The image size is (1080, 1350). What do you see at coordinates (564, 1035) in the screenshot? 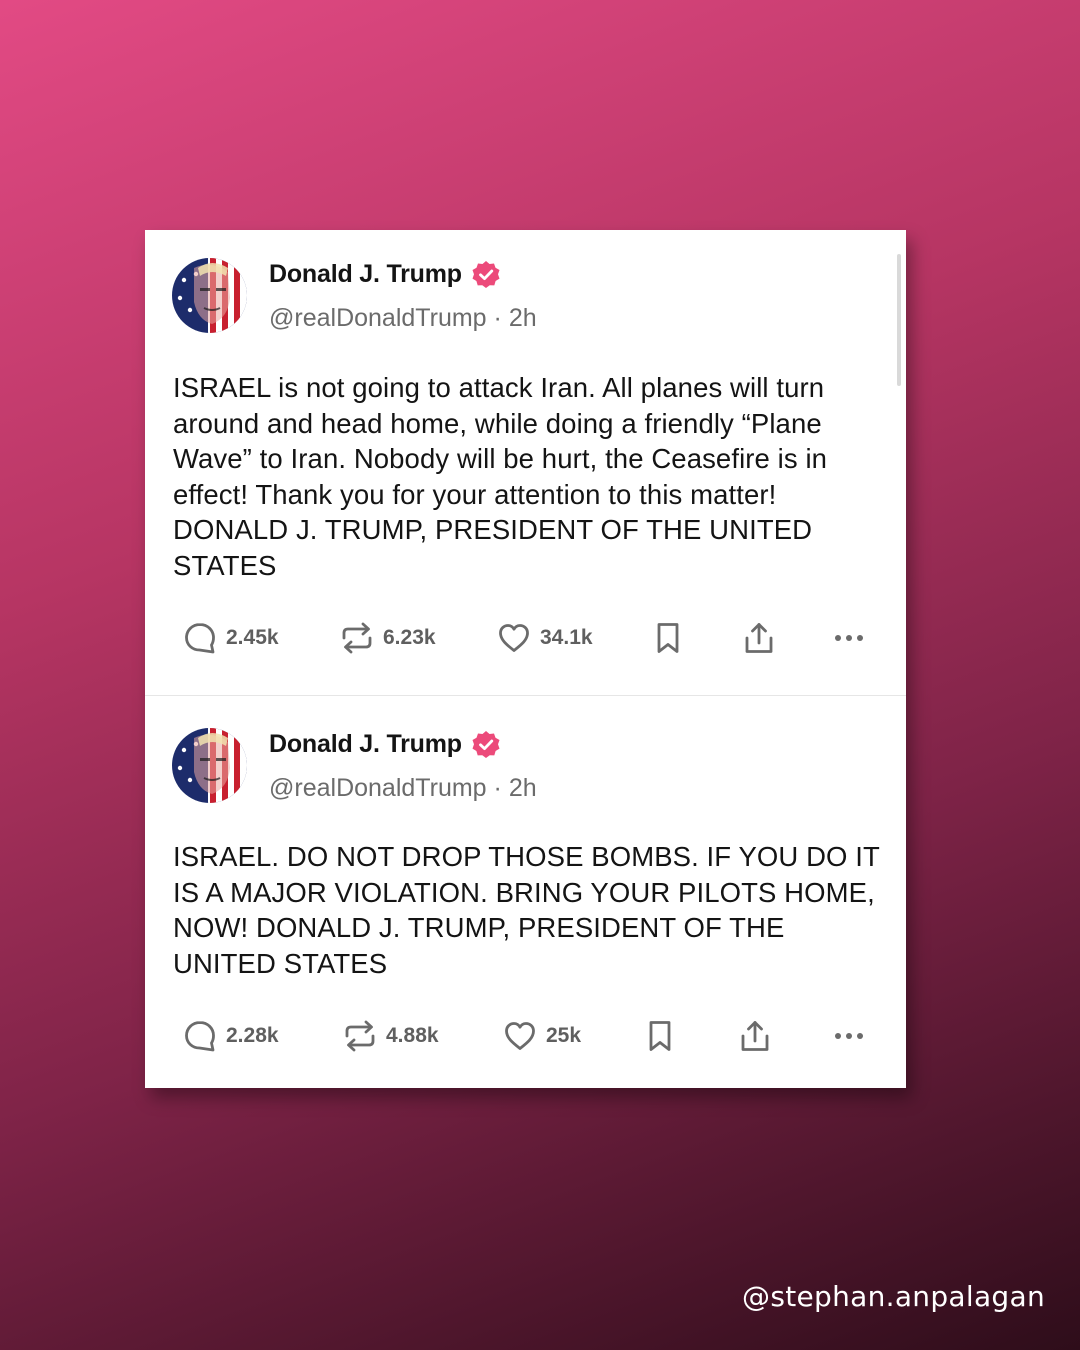
I see `like-count: 25k` at bounding box center [564, 1035].